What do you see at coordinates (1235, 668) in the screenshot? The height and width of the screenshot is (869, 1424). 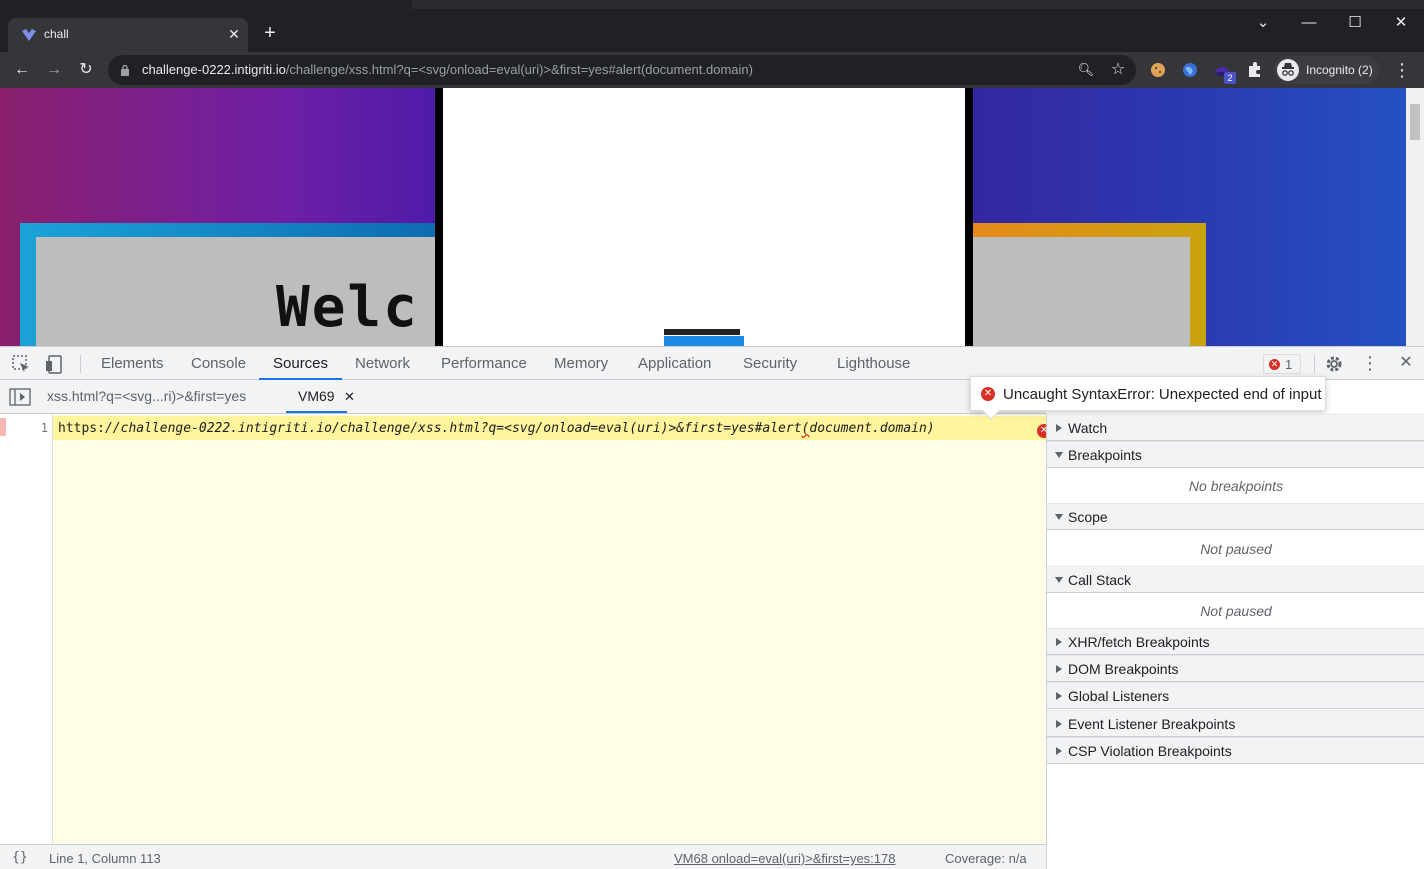 I see `section-dom-breakpoints: DOM Breakpoints` at bounding box center [1235, 668].